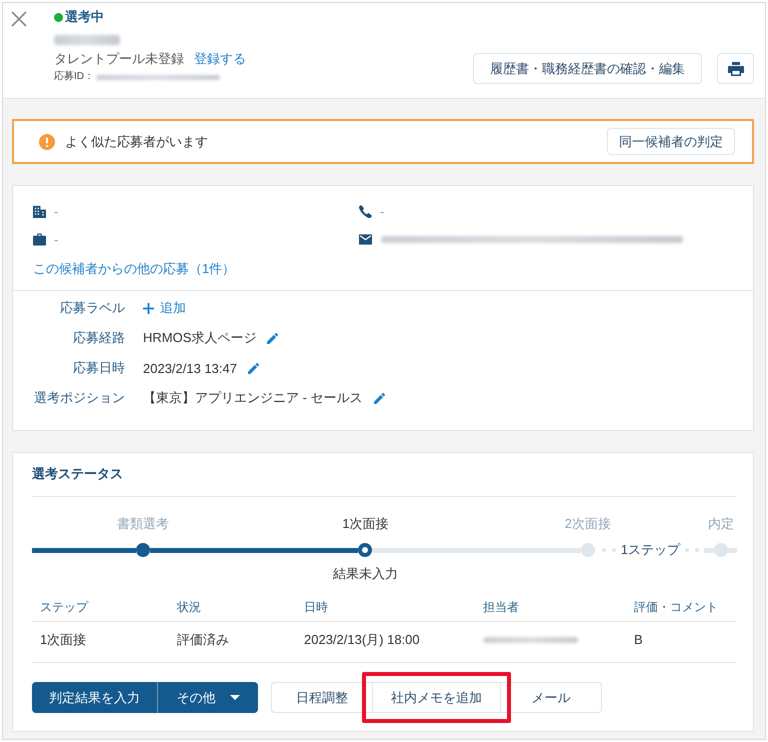 This screenshot has width=768, height=742. I want to click on register-link: 登録する, so click(220, 59).